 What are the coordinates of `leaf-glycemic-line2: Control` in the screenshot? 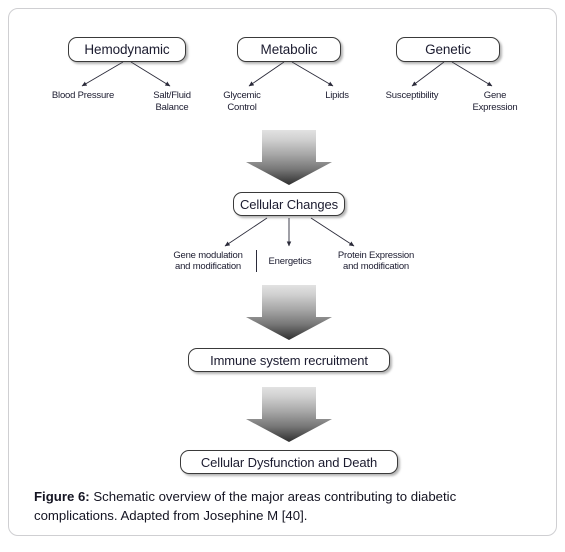 It's located at (242, 107).